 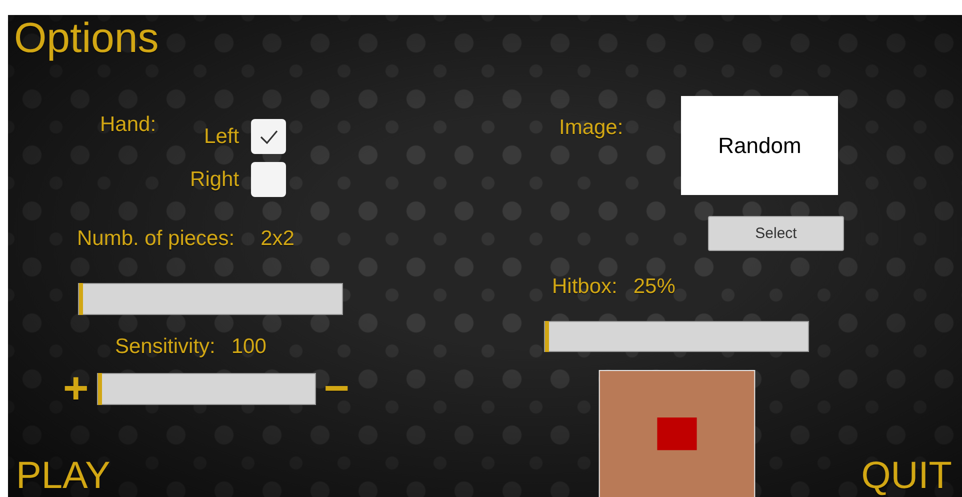 I want to click on check-icon, so click(x=268, y=136).